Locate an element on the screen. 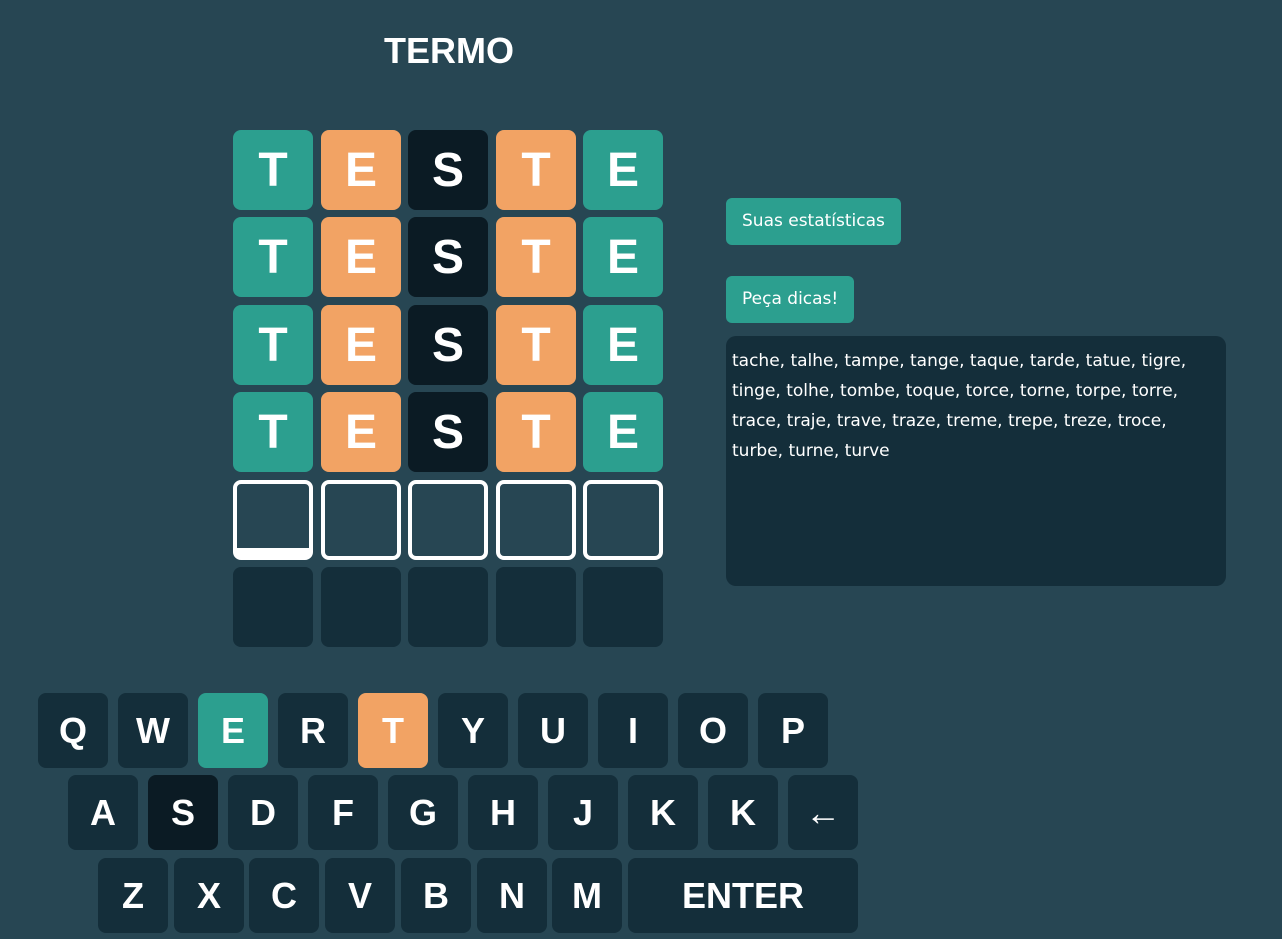 The width and height of the screenshot is (1282, 939). key-o: O is located at coordinates (713, 730).